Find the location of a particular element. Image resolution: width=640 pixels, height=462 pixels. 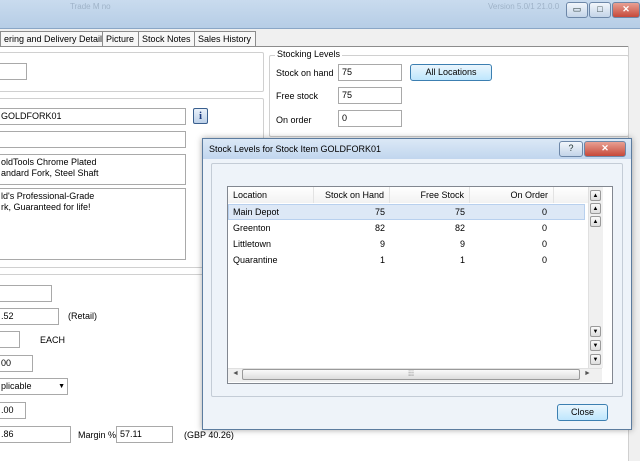

barcode-field is located at coordinates (93, 139).